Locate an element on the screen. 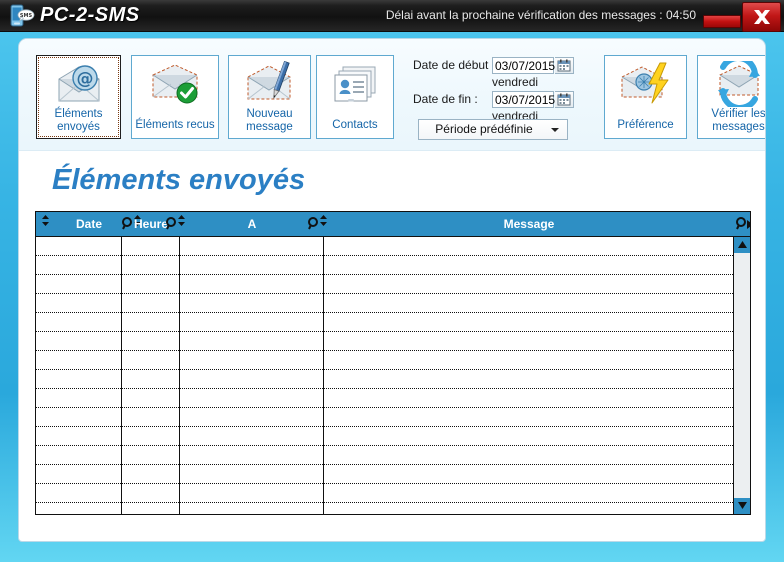 The height and width of the screenshot is (562, 784). predefined-period-value: Période prédéfinie is located at coordinates (484, 129).